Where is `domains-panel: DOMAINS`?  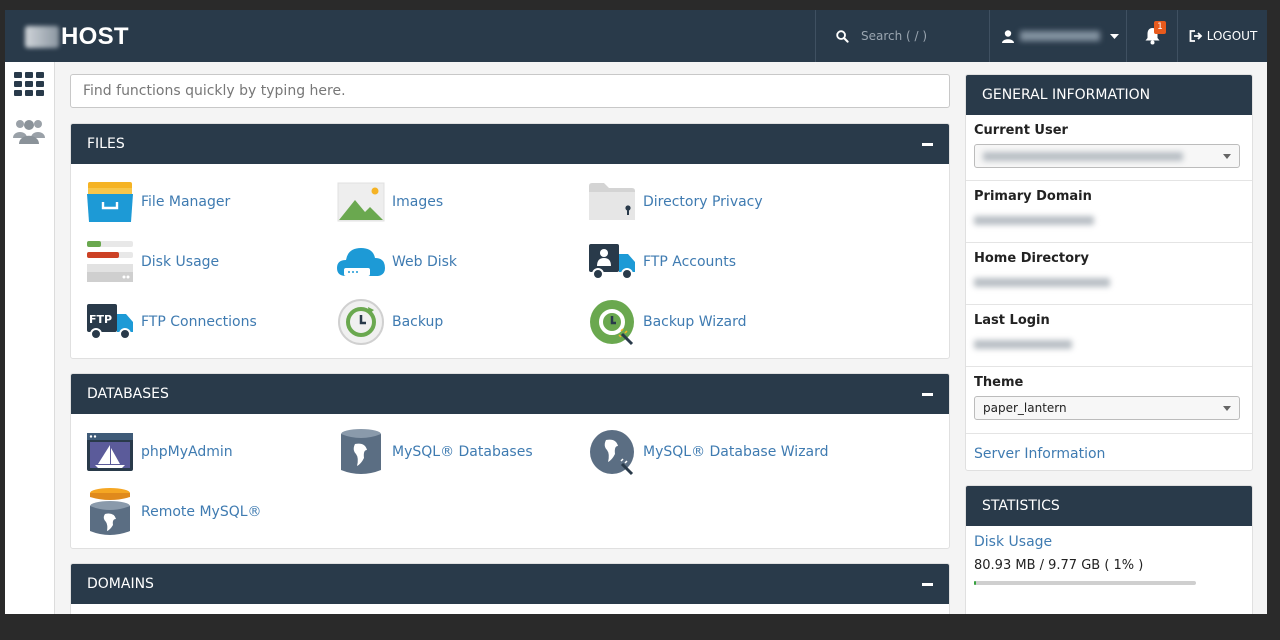
domains-panel: DOMAINS is located at coordinates (510, 588).